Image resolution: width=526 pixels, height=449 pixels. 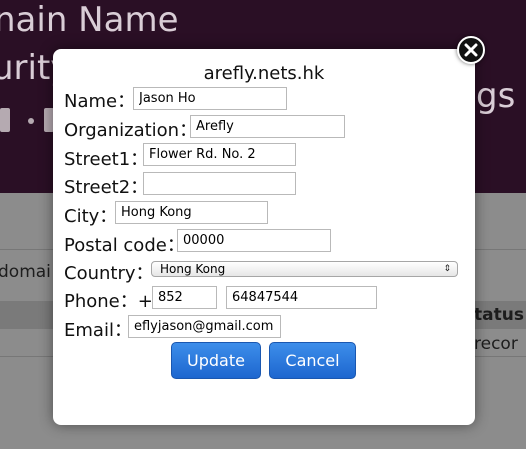 What do you see at coordinates (301, 297) in the screenshot?
I see `phone-number-input` at bounding box center [301, 297].